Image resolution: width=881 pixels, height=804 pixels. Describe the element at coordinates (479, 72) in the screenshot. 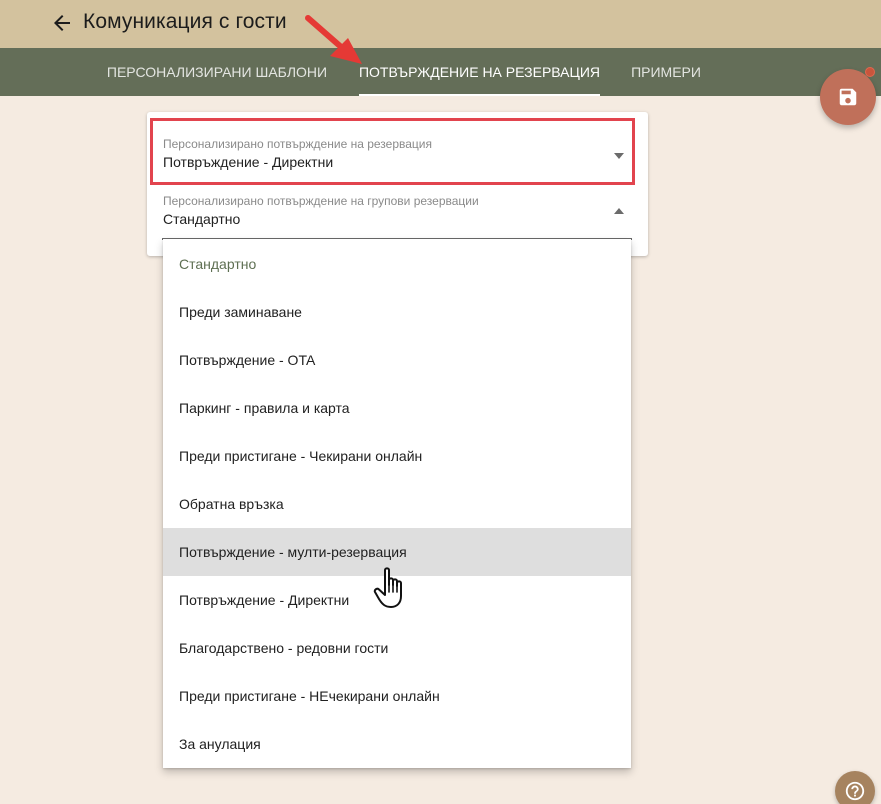

I see `tab-booking-confirmation: ПОТВЪРЖДЕНИЕ НА РЕЗЕРВАЦИЯ` at that location.